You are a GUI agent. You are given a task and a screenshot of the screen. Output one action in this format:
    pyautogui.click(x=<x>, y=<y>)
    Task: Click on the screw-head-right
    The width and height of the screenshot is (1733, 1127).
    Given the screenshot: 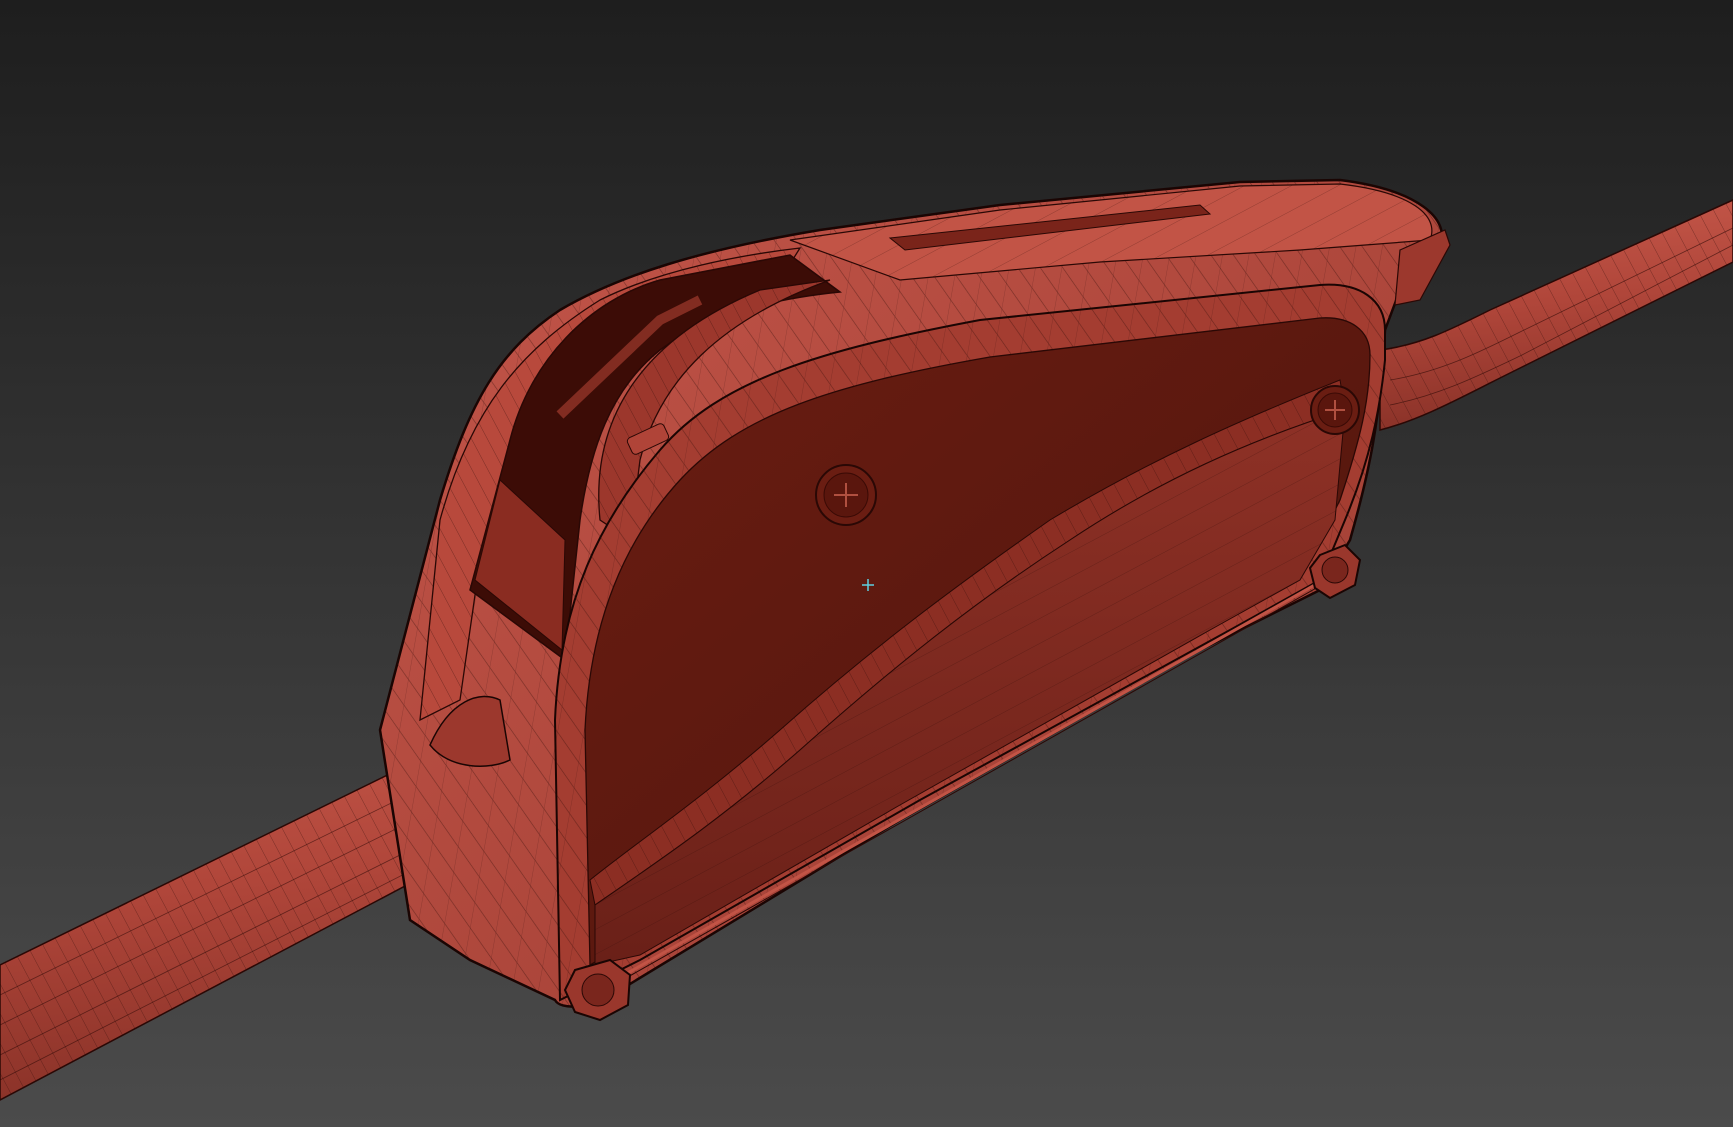 What is the action you would take?
    pyautogui.click(x=1335, y=410)
    